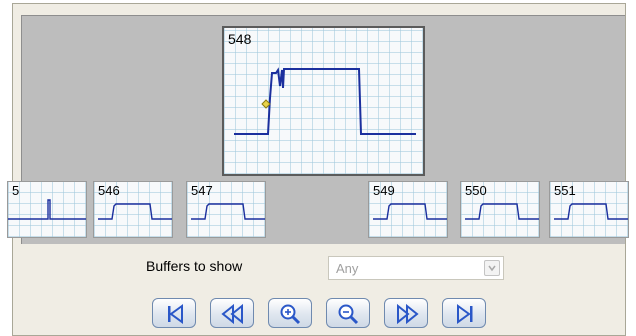  What do you see at coordinates (202, 190) in the screenshot?
I see `thumbnail-number: 547` at bounding box center [202, 190].